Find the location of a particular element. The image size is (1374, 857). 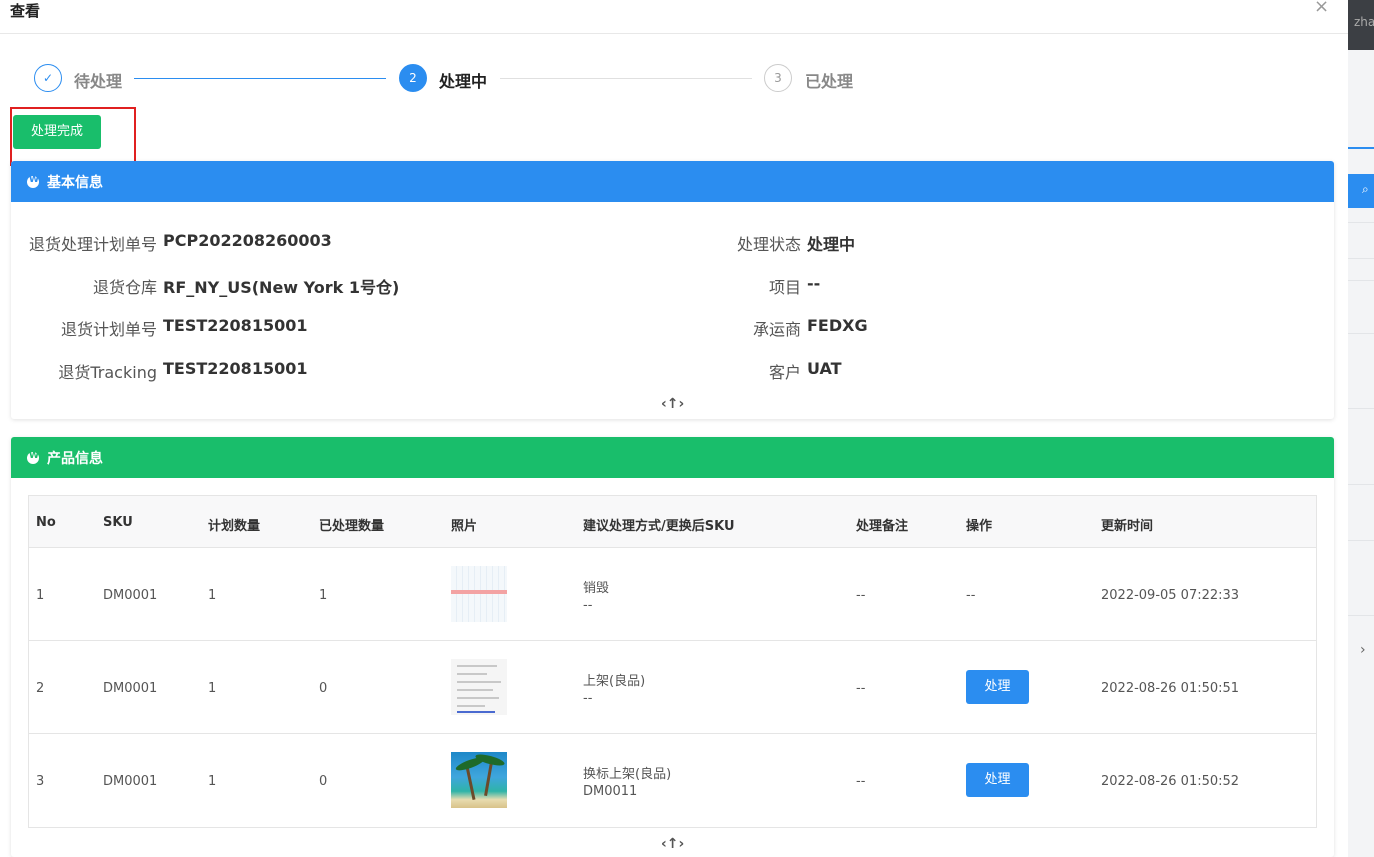

field-label: 处理状态 is located at coordinates (768, 244).